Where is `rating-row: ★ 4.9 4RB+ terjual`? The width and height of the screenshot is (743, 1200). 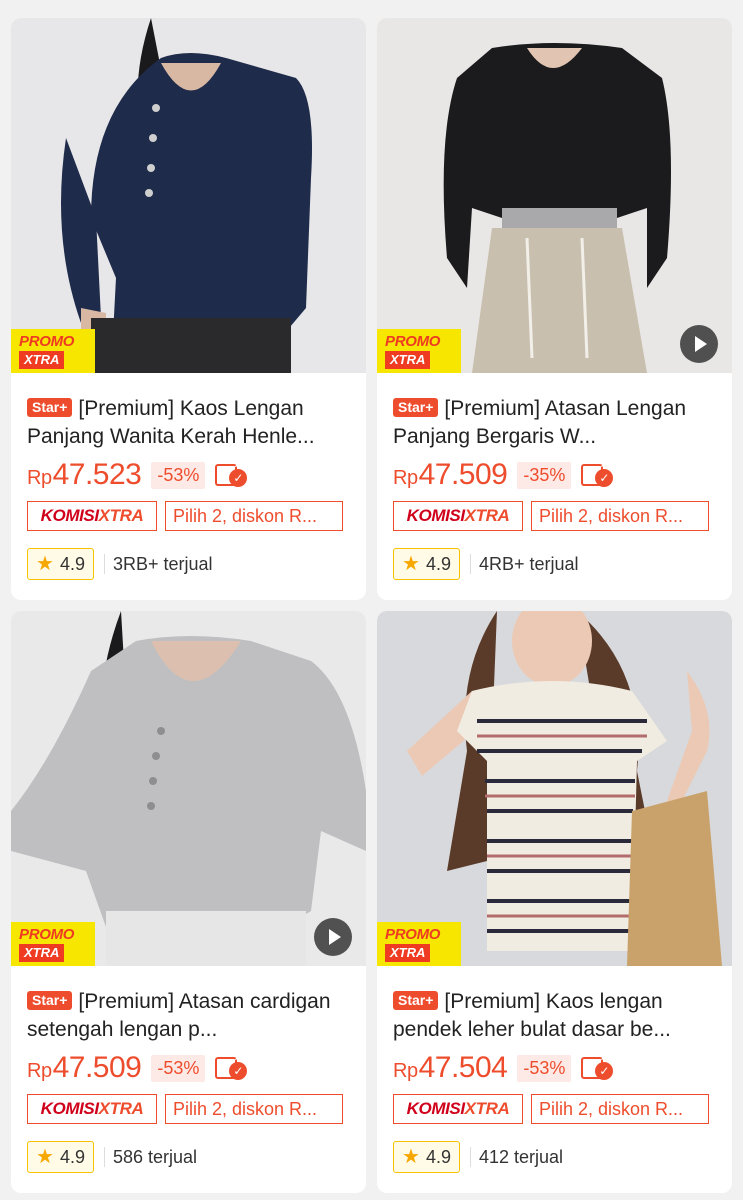
rating-row: ★ 4.9 4RB+ terjual is located at coordinates (554, 564).